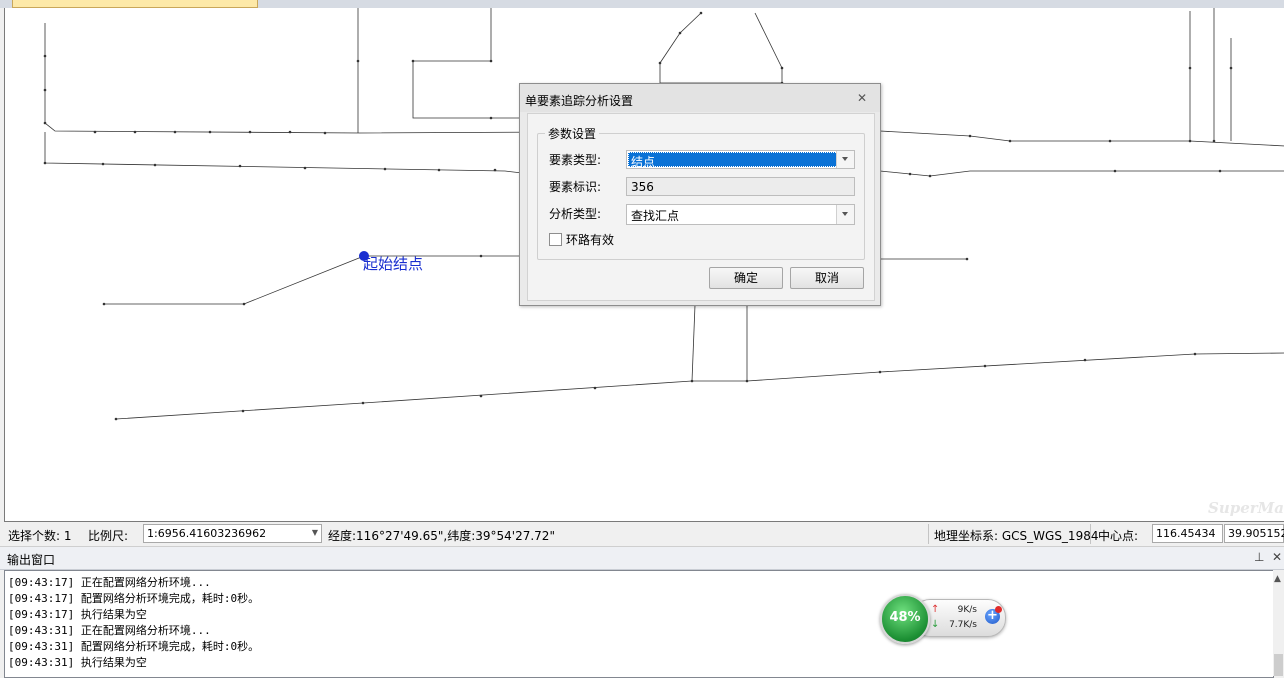 Image resolution: width=1284 pixels, height=678 pixels. What do you see at coordinates (1277, 579) in the screenshot?
I see `scroll-up-icon: ▲` at bounding box center [1277, 579].